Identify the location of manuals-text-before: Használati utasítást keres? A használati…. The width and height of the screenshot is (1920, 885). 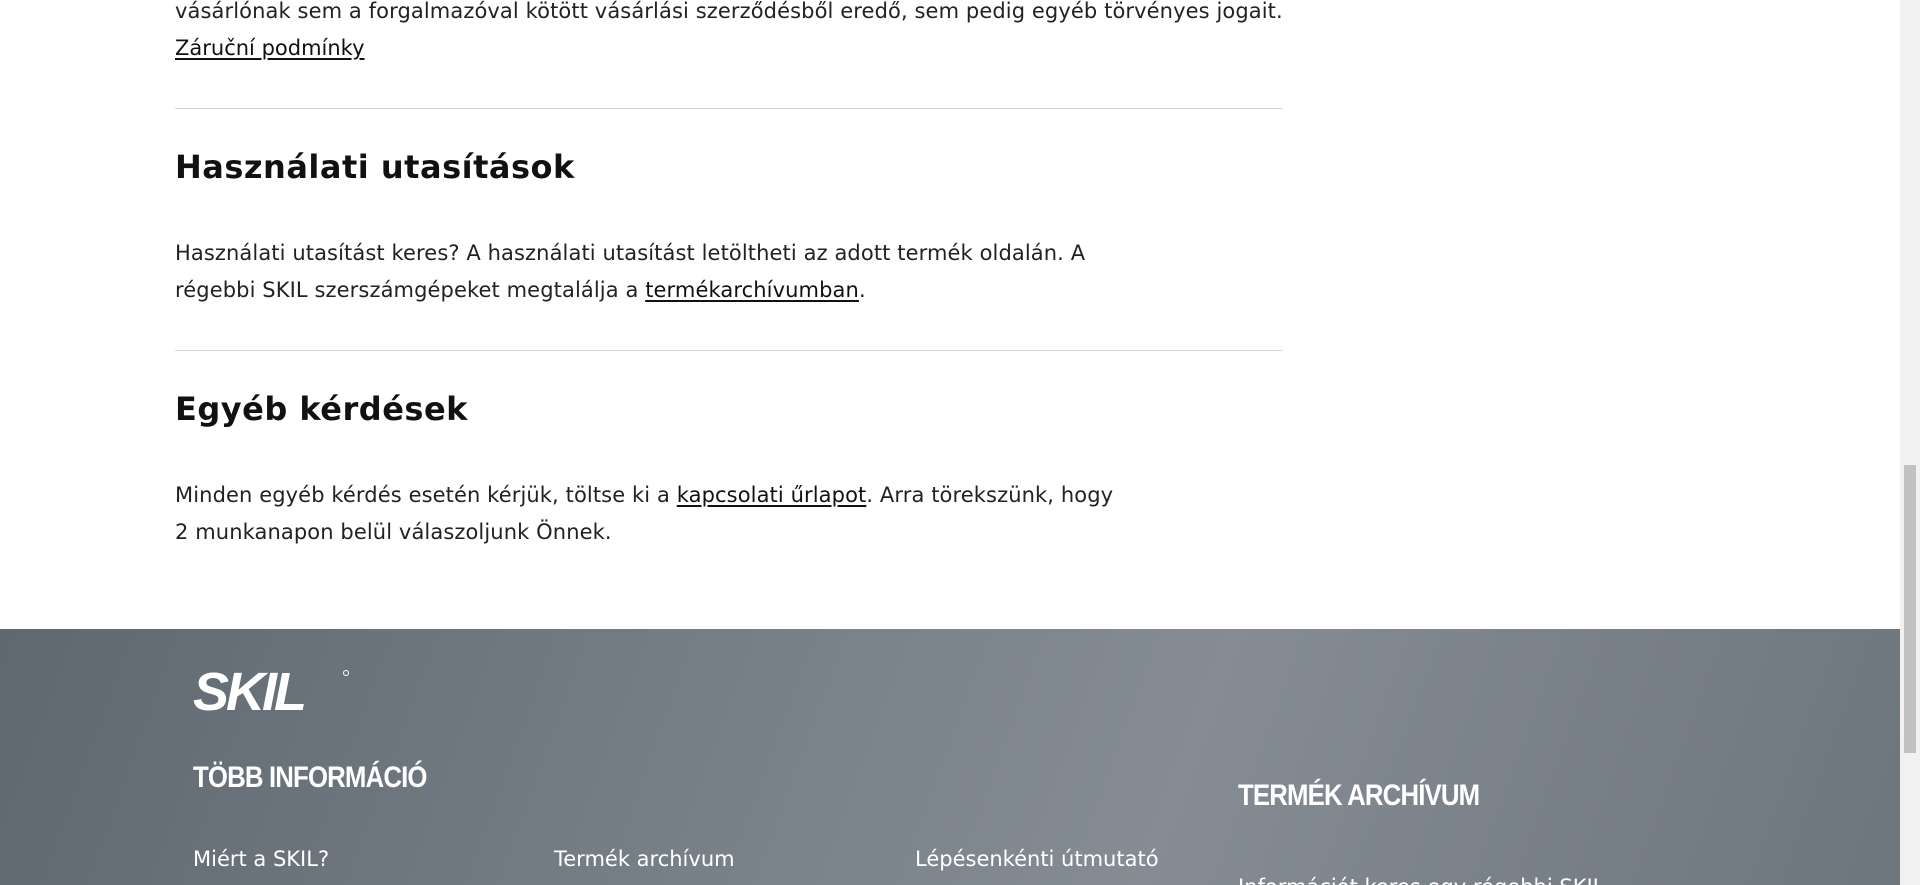
(630, 271).